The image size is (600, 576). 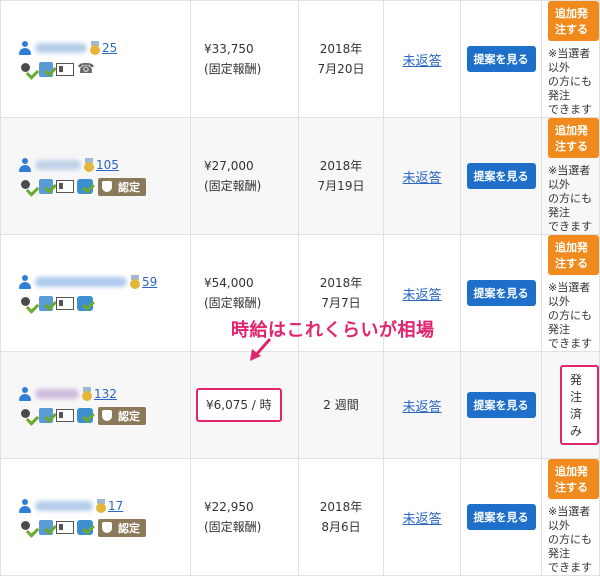 What do you see at coordinates (229, 166) in the screenshot?
I see `price: ¥27,000` at bounding box center [229, 166].